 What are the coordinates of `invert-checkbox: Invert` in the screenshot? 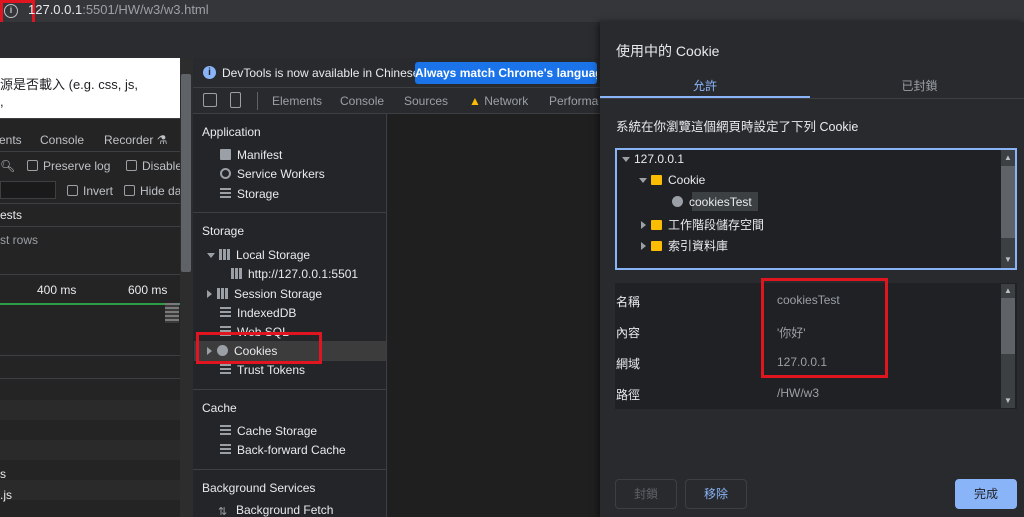 It's located at (90, 191).